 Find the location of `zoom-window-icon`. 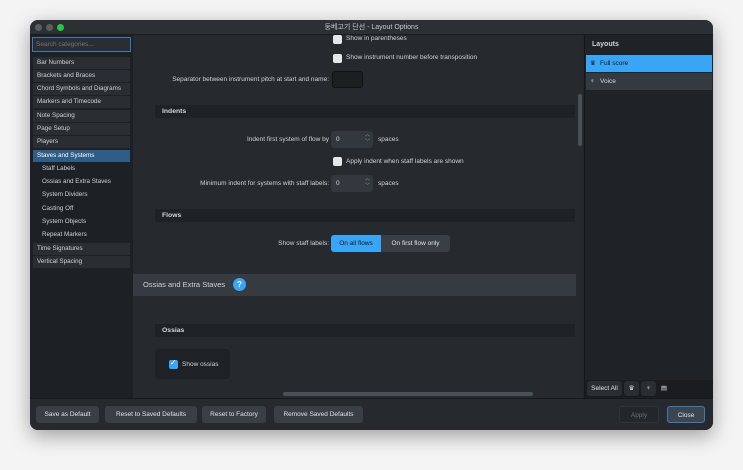

zoom-window-icon is located at coordinates (60, 27).